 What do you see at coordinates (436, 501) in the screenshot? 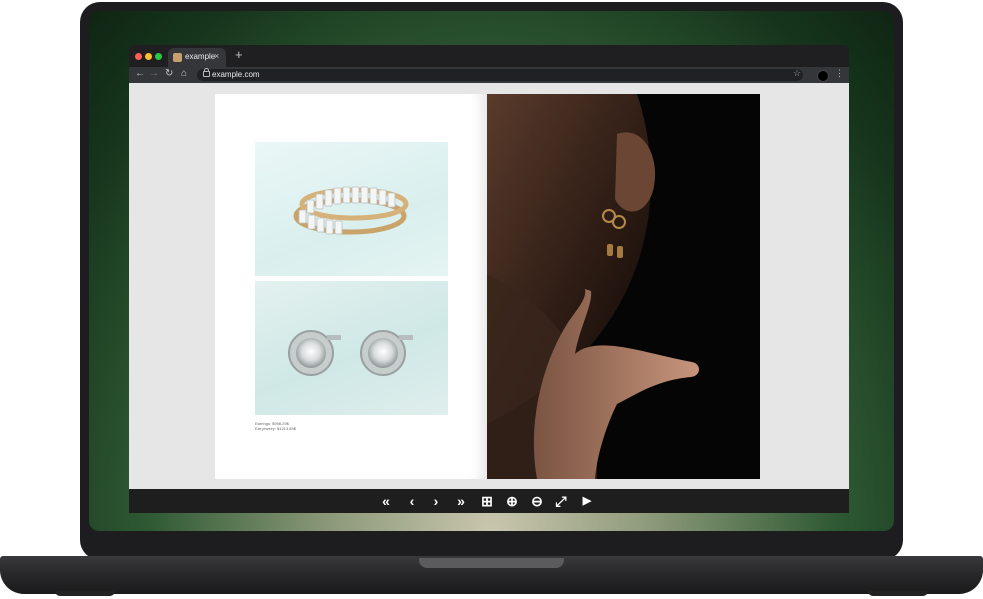
I see `next-page-icon: ›` at bounding box center [436, 501].